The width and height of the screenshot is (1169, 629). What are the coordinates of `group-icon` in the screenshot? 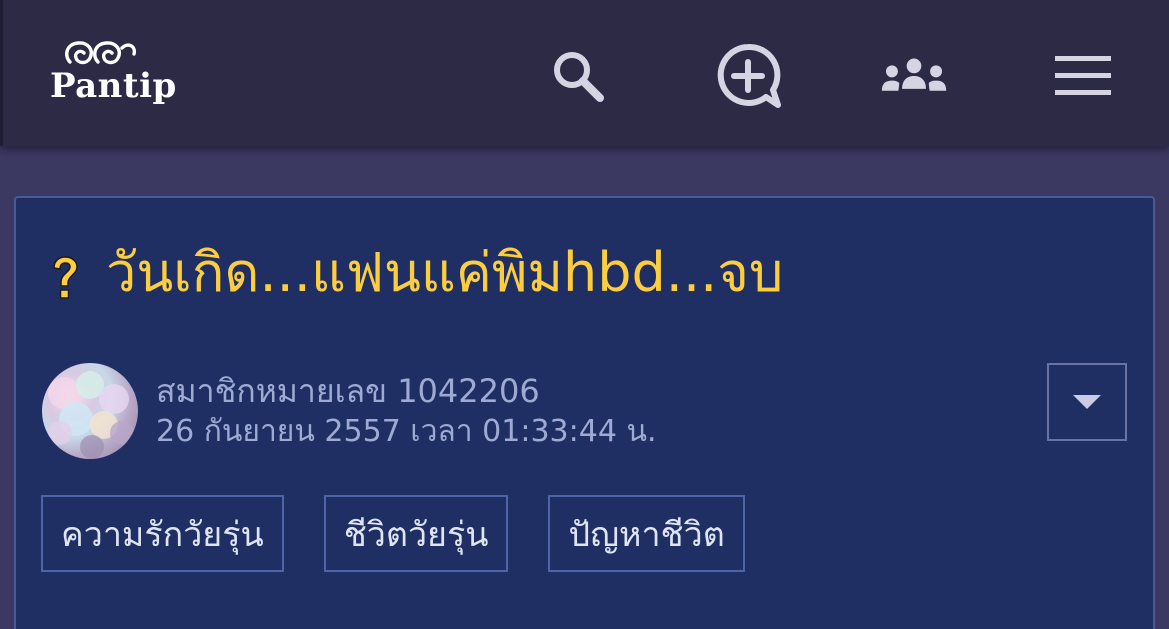 It's located at (914, 74).